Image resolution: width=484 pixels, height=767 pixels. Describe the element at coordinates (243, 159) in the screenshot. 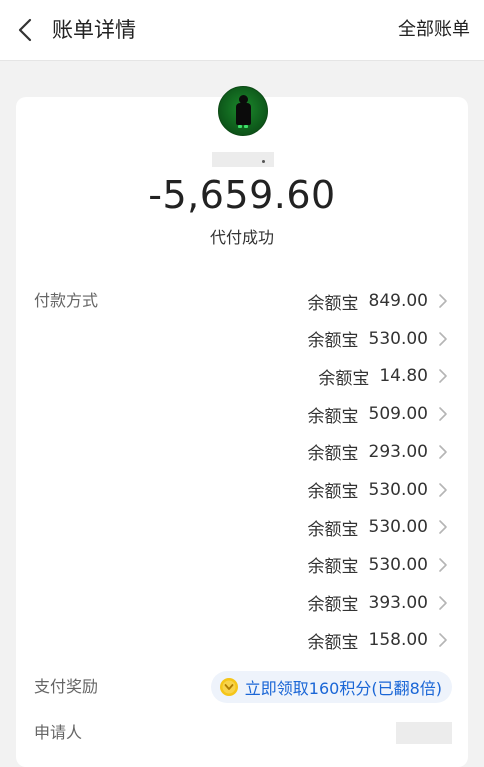

I see `payer-name-redacted` at that location.